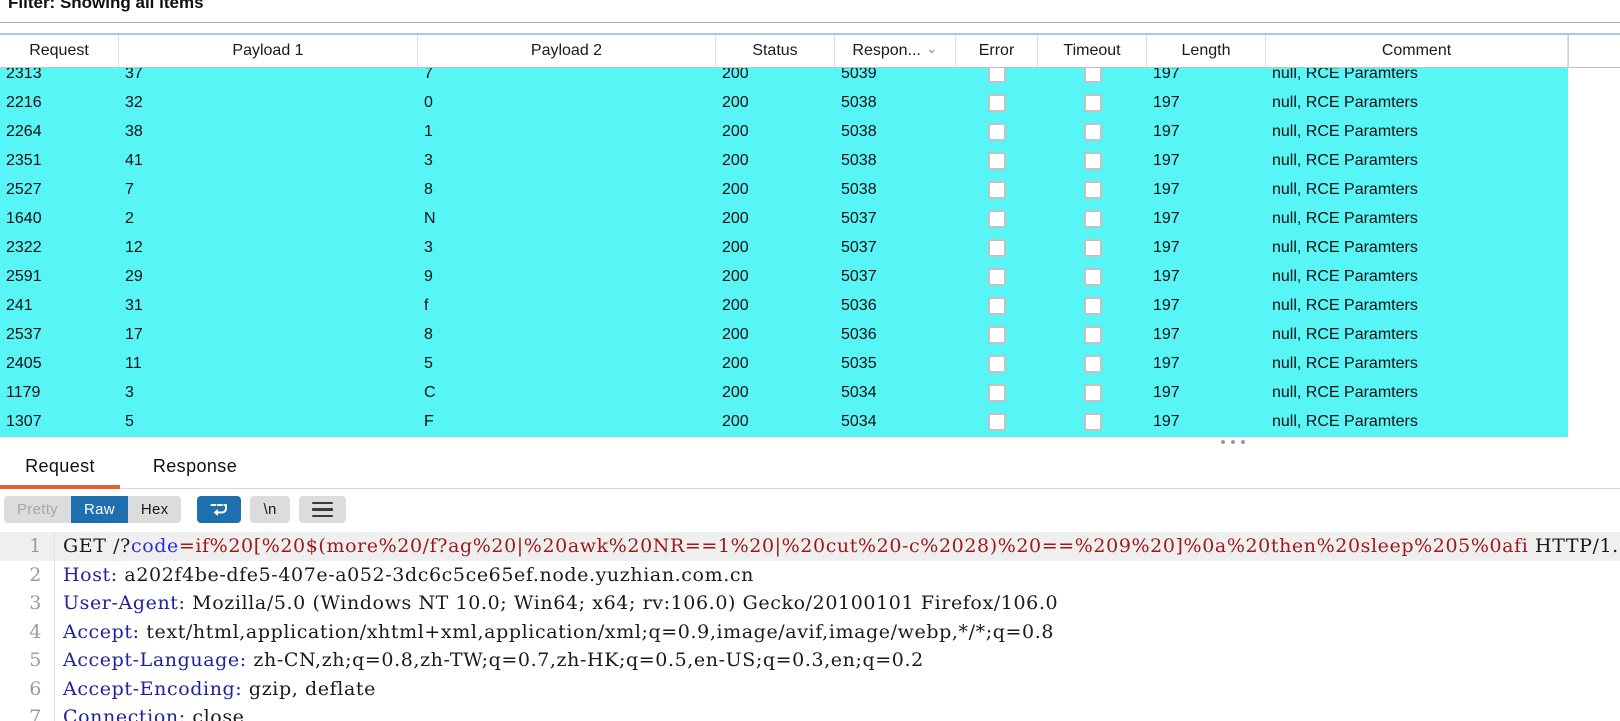 This screenshot has height=721, width=1620. I want to click on table-row: 2351 41 3 200 5038 197 null, RCE Paramters, so click(784, 160).